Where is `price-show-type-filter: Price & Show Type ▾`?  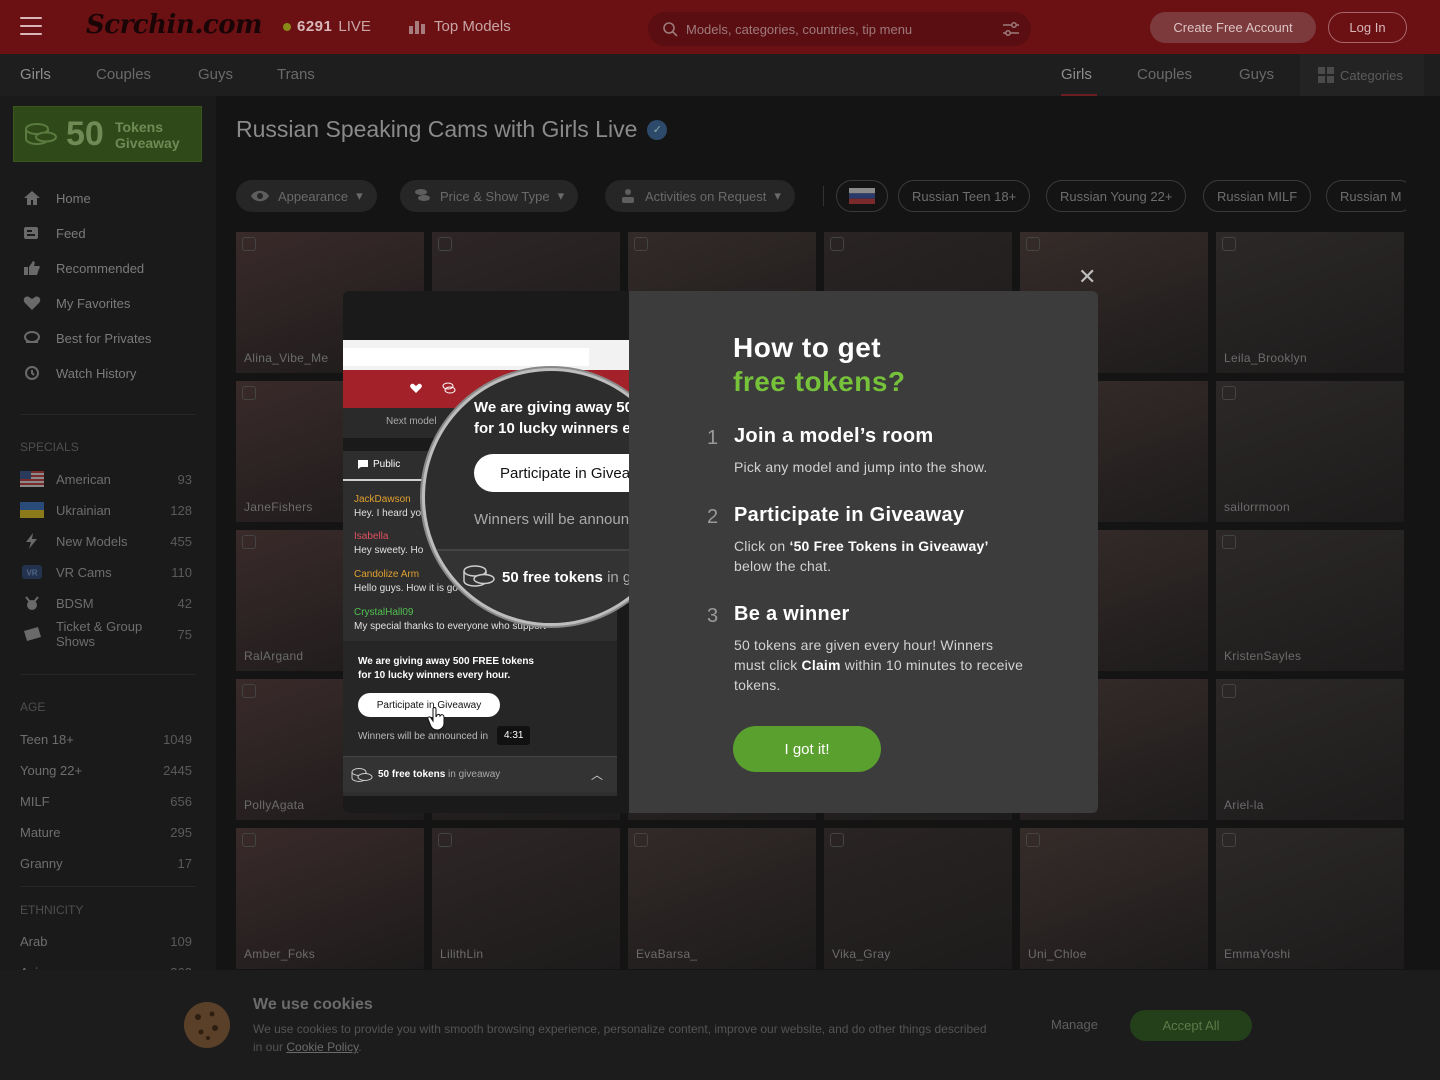 price-show-type-filter: Price & Show Type ▾ is located at coordinates (489, 196).